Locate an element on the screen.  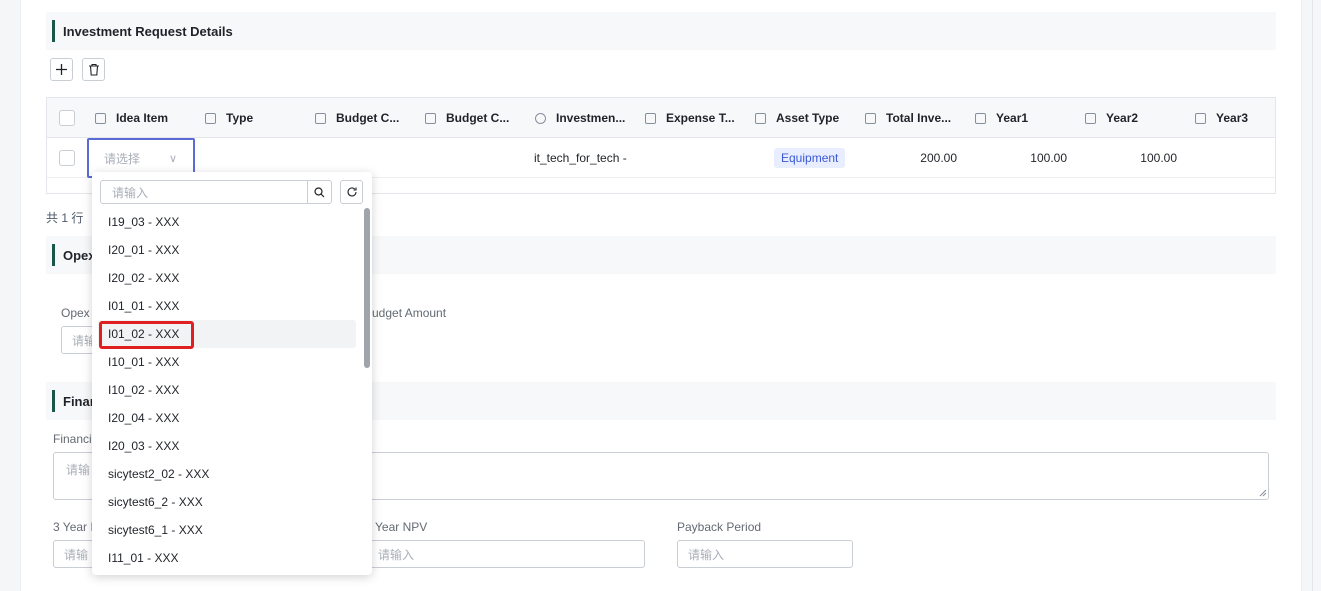
add-row-button is located at coordinates (61, 69).